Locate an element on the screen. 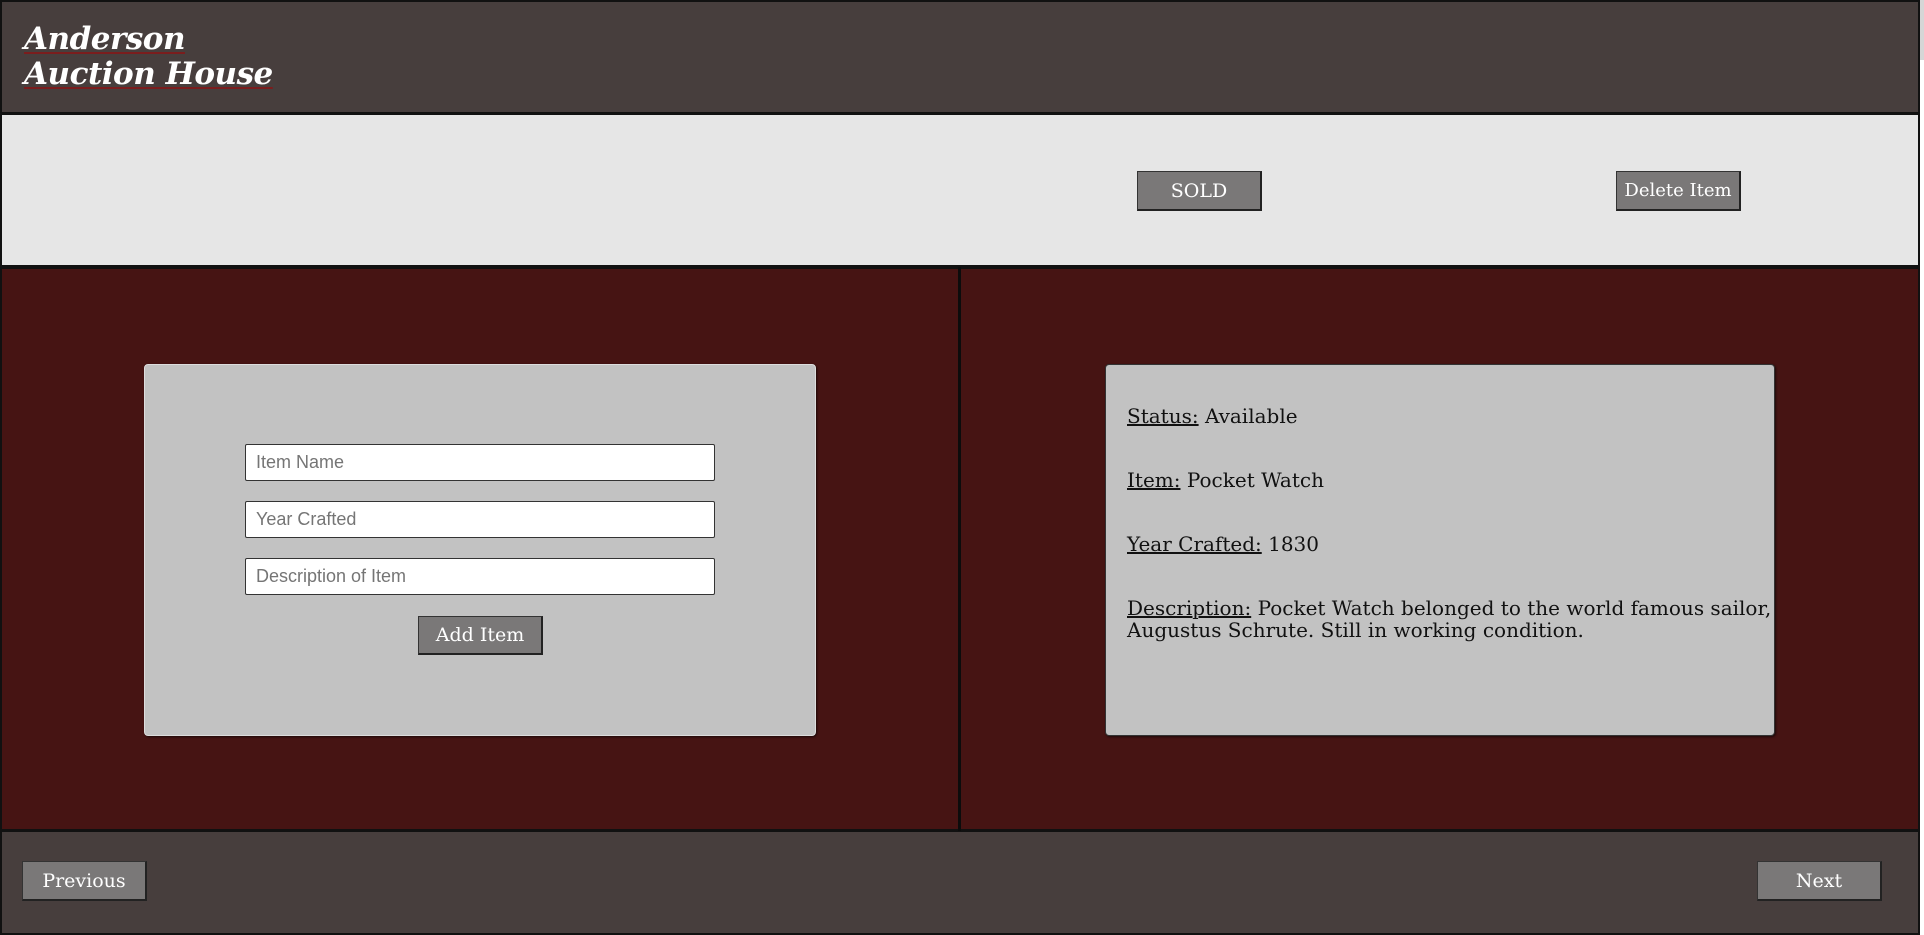  year-line: Year Crafted: 1830 is located at coordinates (1223, 544).